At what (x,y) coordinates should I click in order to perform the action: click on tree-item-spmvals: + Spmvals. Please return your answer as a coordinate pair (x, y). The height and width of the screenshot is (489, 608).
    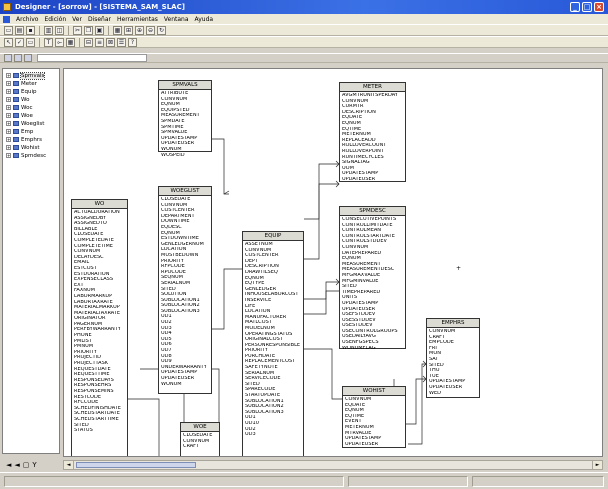
    Looking at the image, I should click on (26, 75).